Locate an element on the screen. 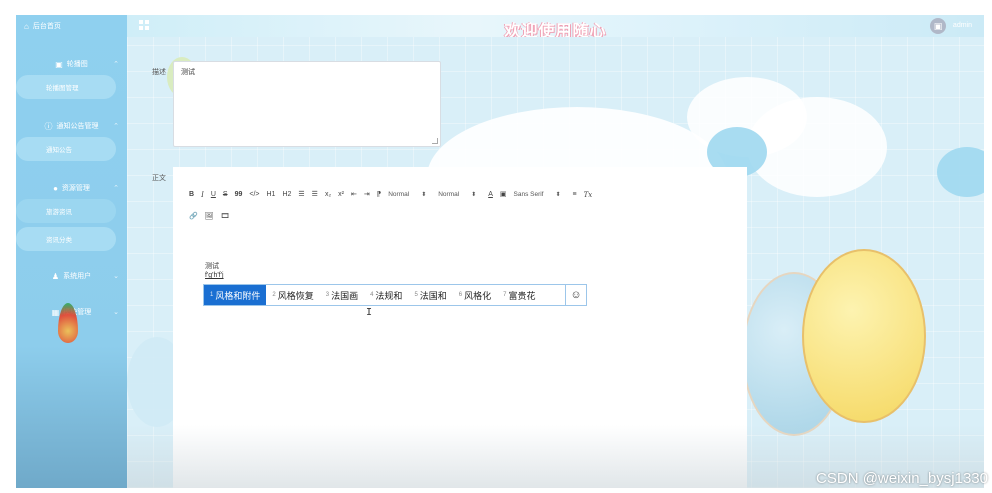 The width and height of the screenshot is (992, 493). image-icon: ▣ is located at coordinates (59, 64).